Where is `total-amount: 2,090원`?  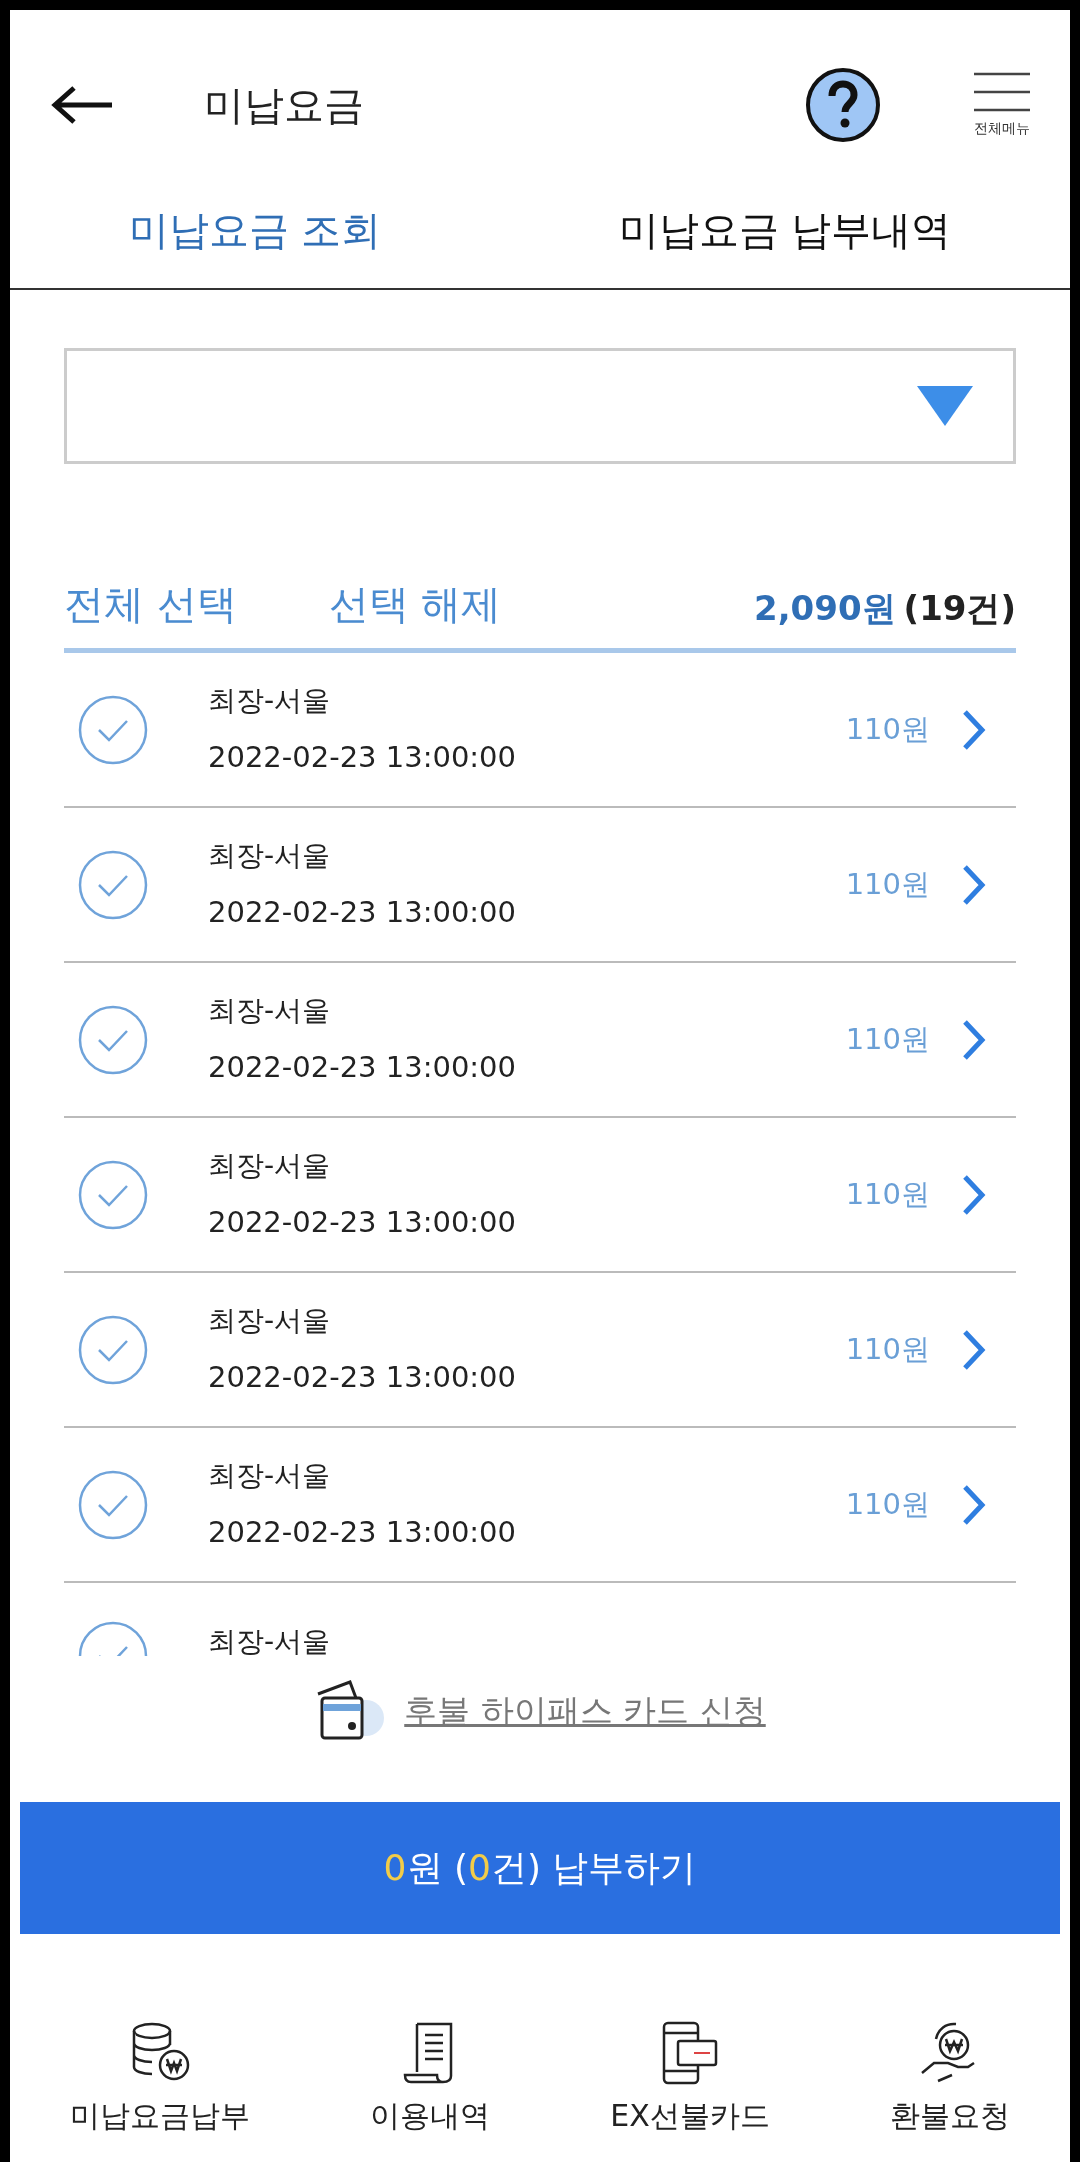 total-amount: 2,090원 is located at coordinates (825, 608).